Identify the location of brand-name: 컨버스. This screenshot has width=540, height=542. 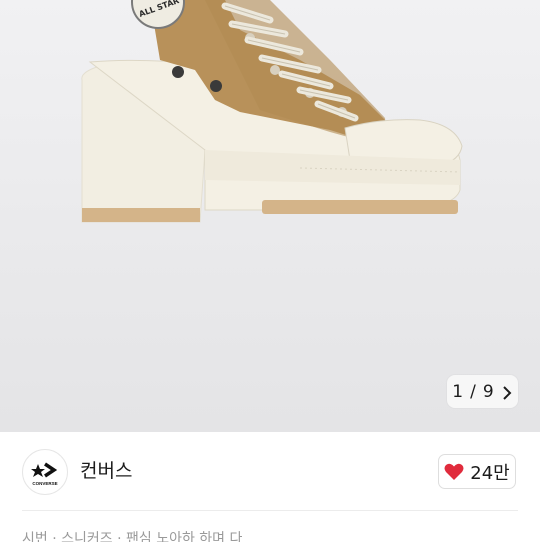
(106, 469).